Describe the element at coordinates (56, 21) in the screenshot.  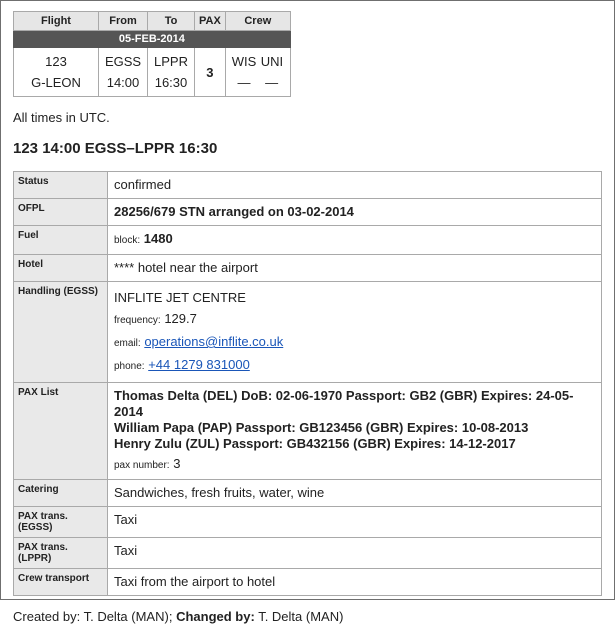
I see `col-flight: Flight` at that location.